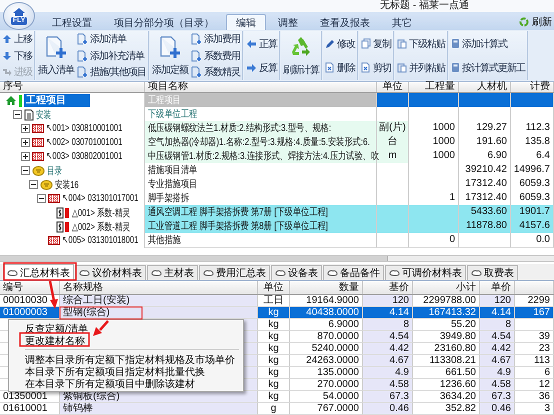 Image resolution: width=554 pixels, height=415 pixels. Describe the element at coordinates (54, 171) in the screenshot. I see `tree-label: 目录` at that location.